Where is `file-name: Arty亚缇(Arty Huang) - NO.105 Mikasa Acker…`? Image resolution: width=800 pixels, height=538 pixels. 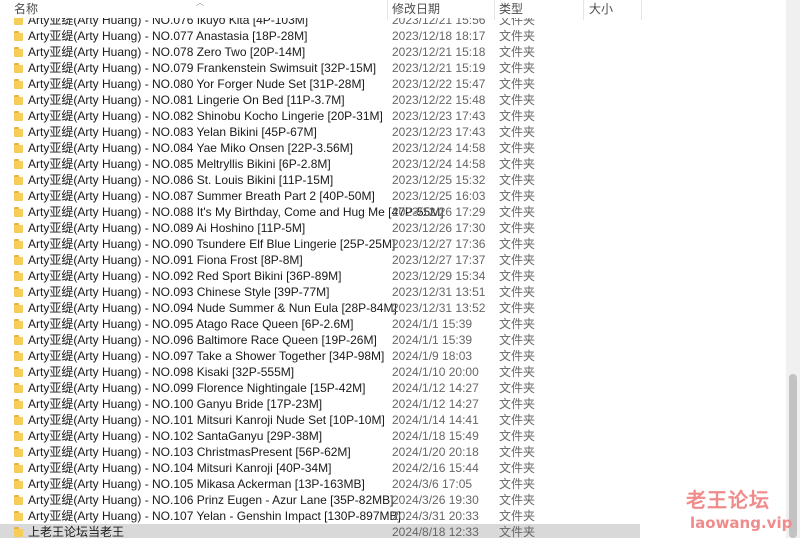
file-name: Arty亚缇(Arty Huang) - NO.105 Mikasa Acker… is located at coordinates (196, 484).